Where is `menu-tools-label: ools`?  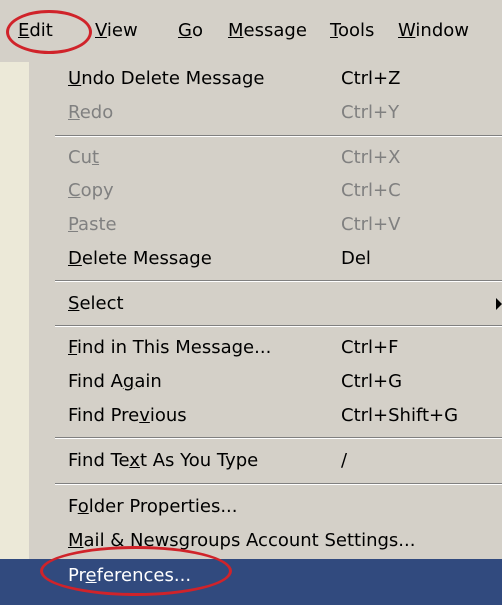
menu-tools-label: ools is located at coordinates (356, 30).